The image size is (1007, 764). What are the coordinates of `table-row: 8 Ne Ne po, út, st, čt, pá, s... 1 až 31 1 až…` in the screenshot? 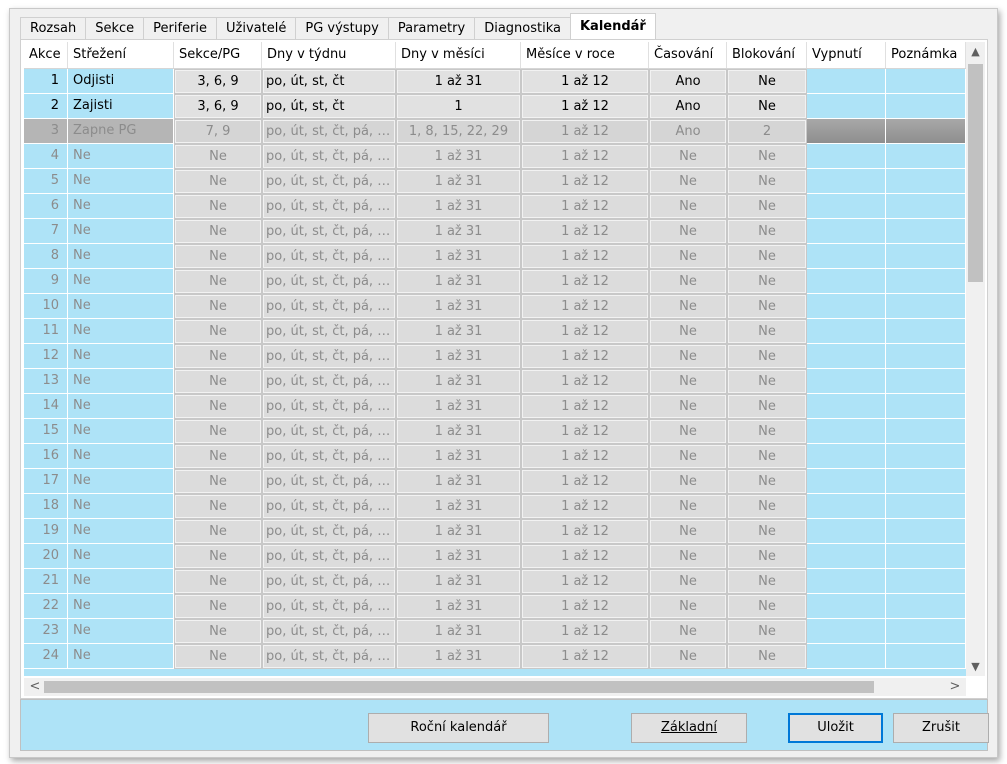 It's located at (495, 256).